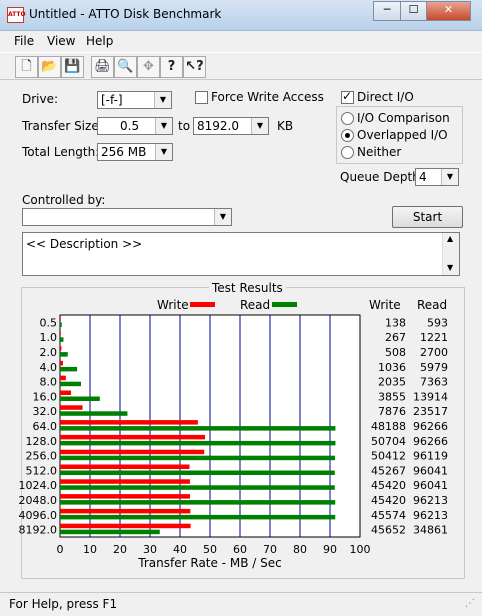 Image resolution: width=482 pixels, height=616 pixels. Describe the element at coordinates (42, 456) in the screenshot. I see `category-label: 256.0` at that location.